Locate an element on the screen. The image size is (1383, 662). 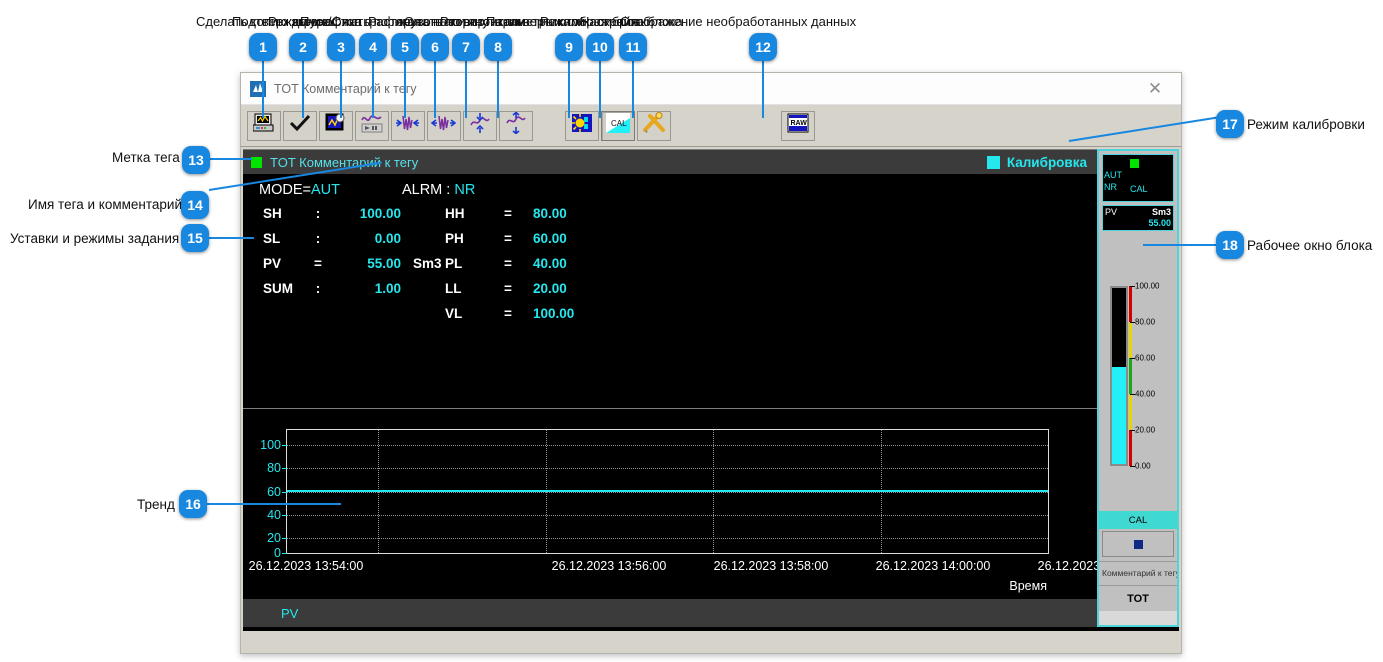
block-pv-unit: Sm3 is located at coordinates (1161, 212).